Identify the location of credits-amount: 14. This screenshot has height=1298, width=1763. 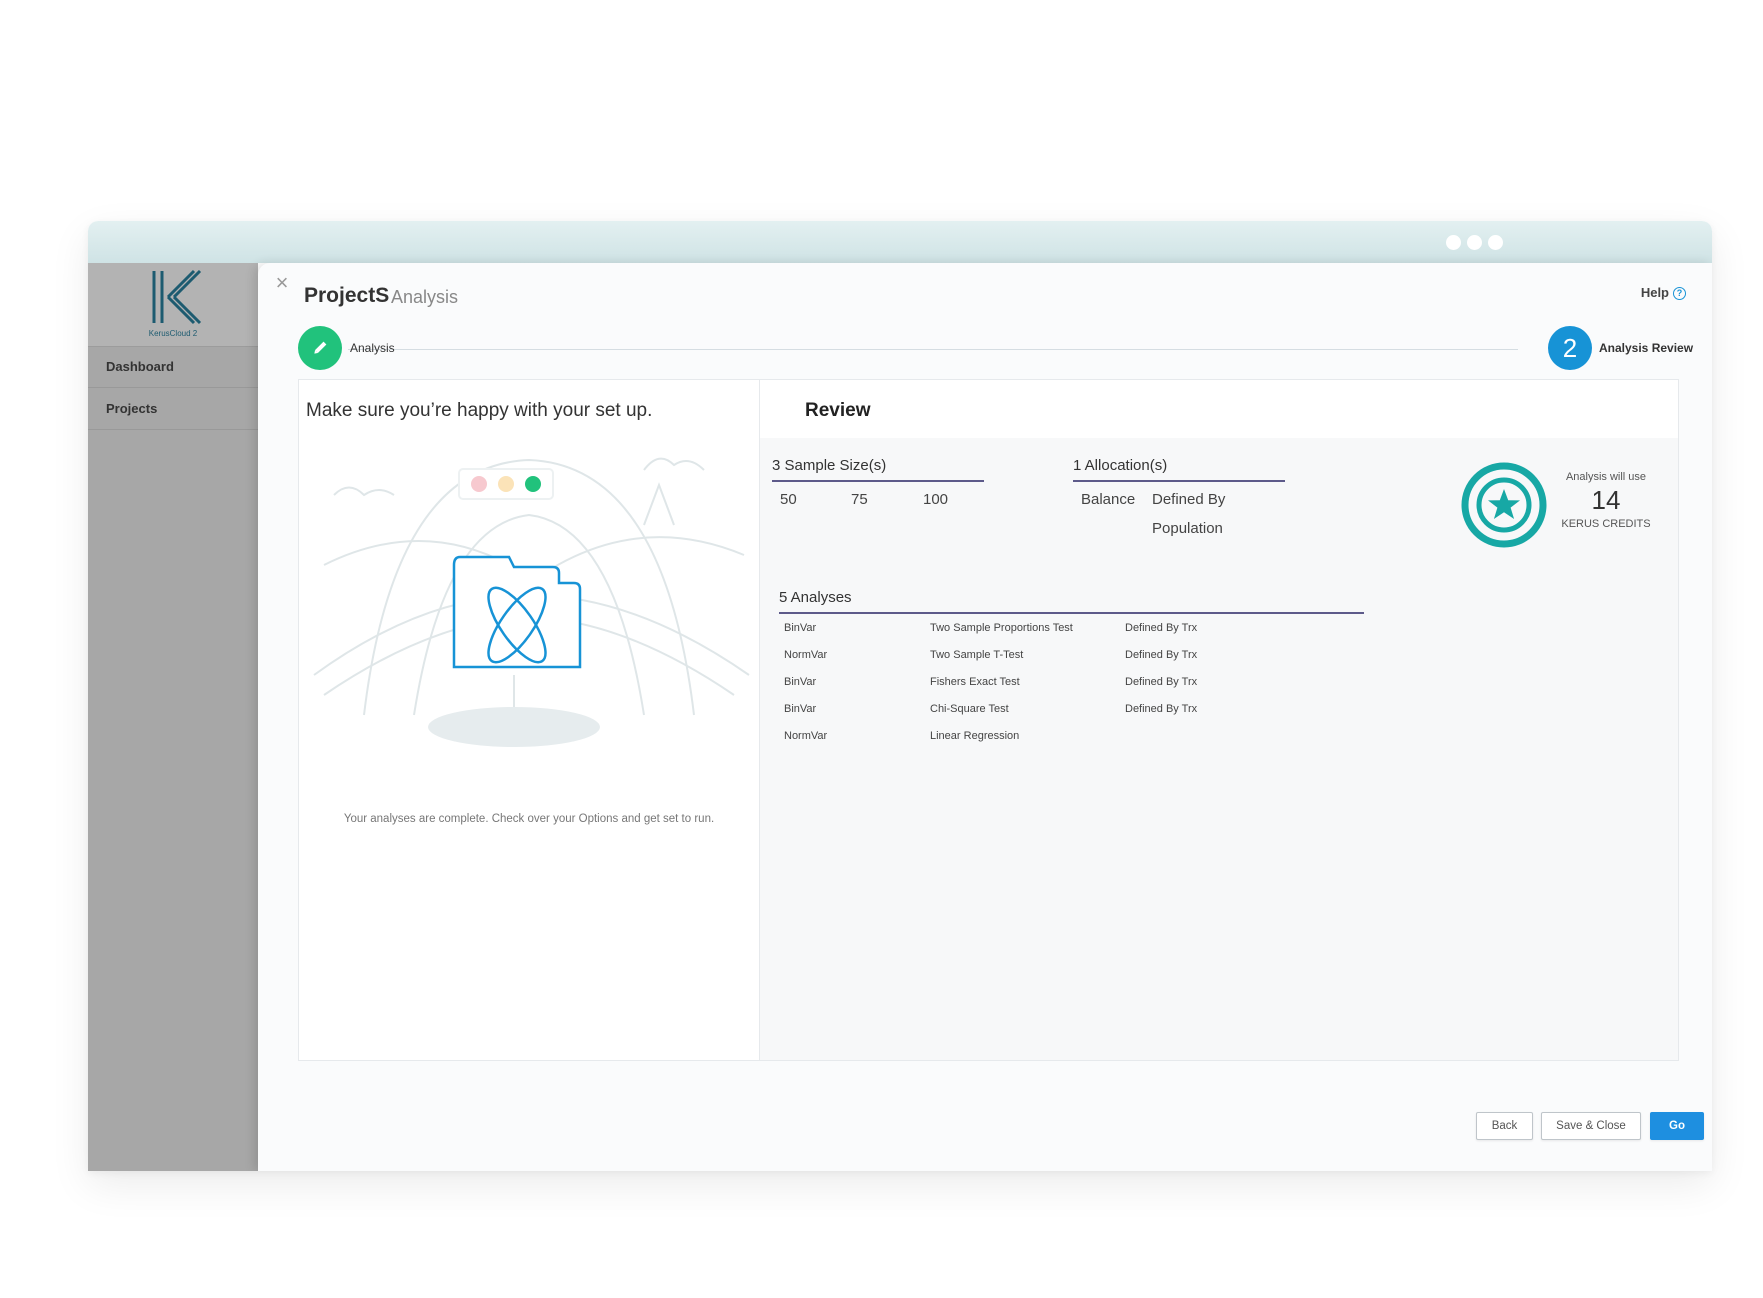
(1606, 500).